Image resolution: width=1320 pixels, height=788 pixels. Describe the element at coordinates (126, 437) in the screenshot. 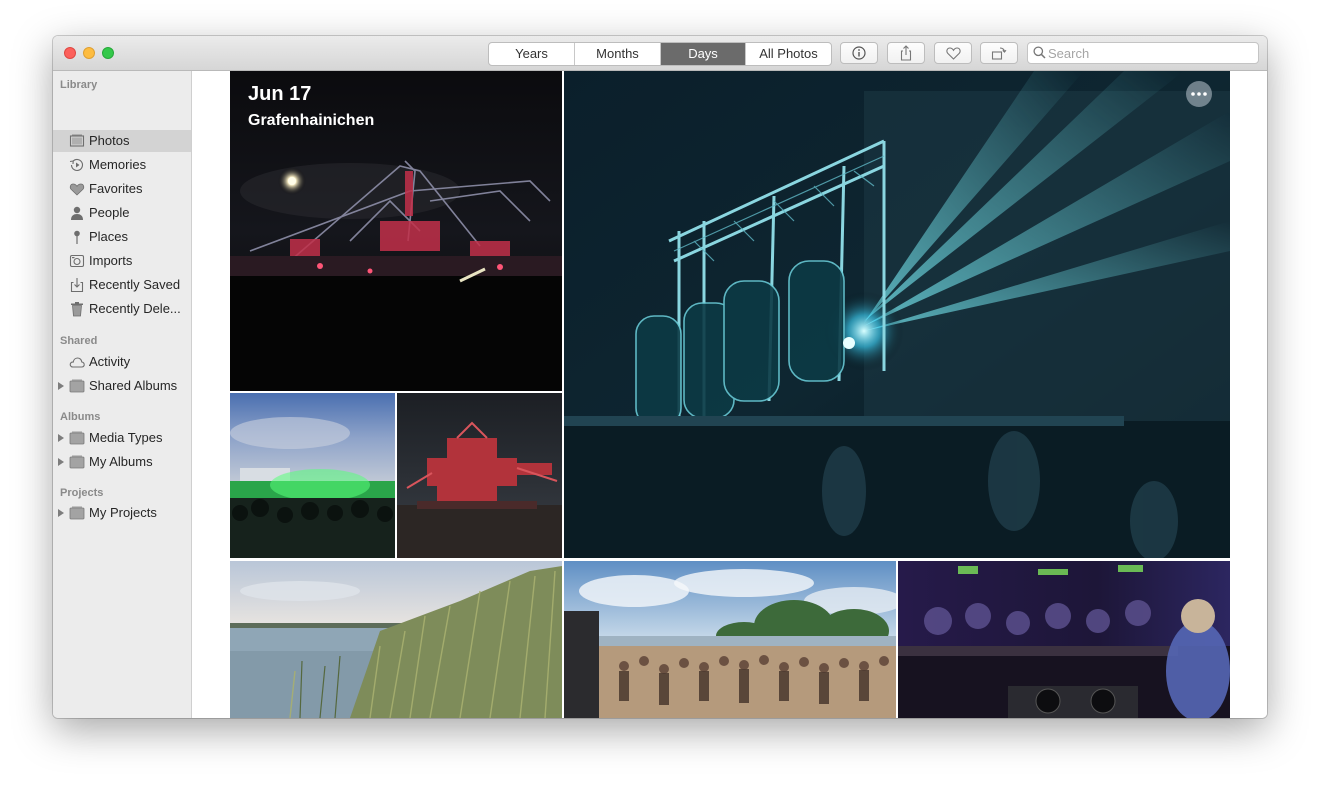

I see `sidebar-item-label: Media Types` at that location.